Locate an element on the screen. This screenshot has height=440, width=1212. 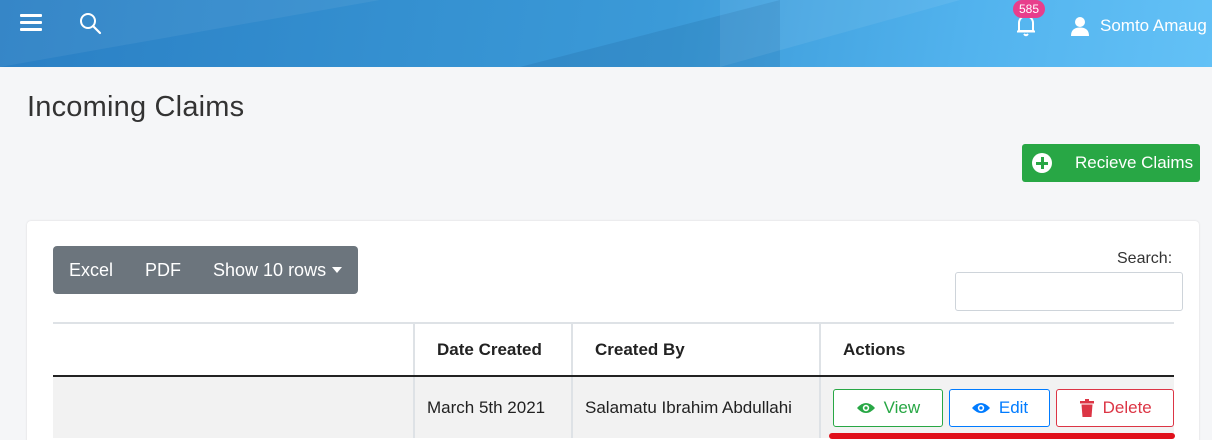
page-title: Incoming Claims is located at coordinates (136, 107).